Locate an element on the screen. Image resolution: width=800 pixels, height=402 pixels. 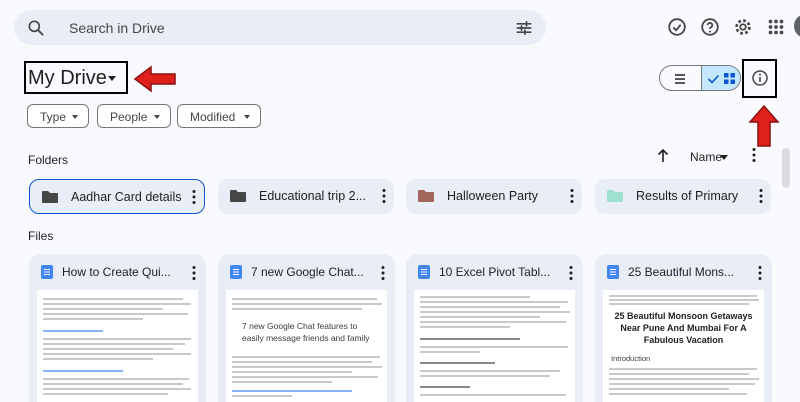
search-bar: Search in Drive is located at coordinates (280, 27).